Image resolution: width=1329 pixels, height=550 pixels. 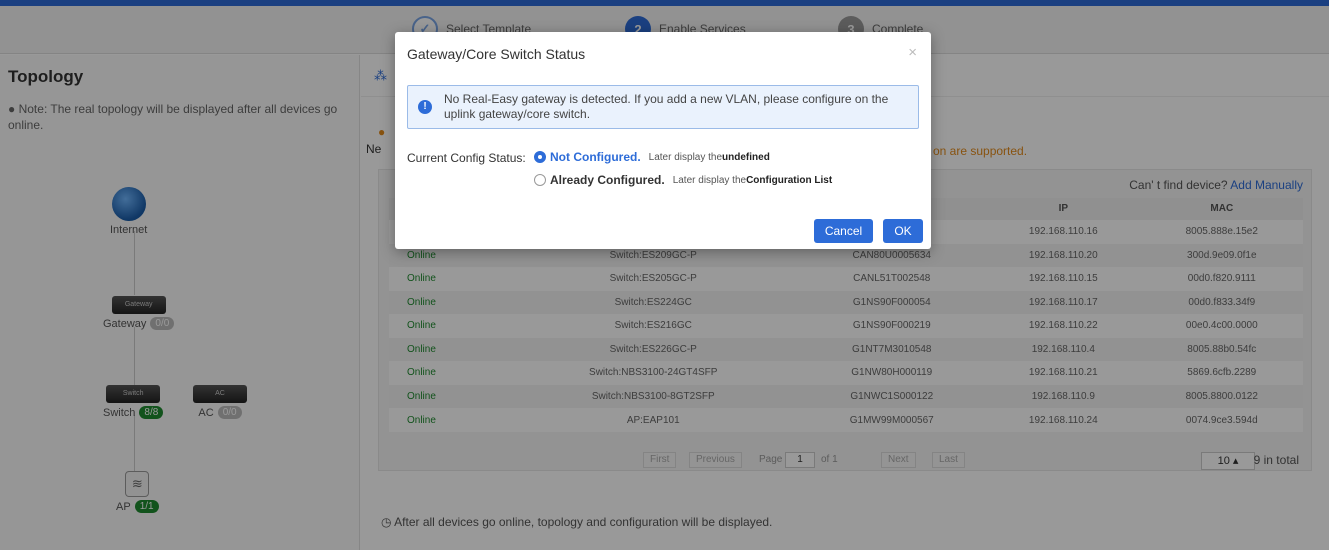 What do you see at coordinates (903, 231) in the screenshot?
I see `ok-button: OK` at bounding box center [903, 231].